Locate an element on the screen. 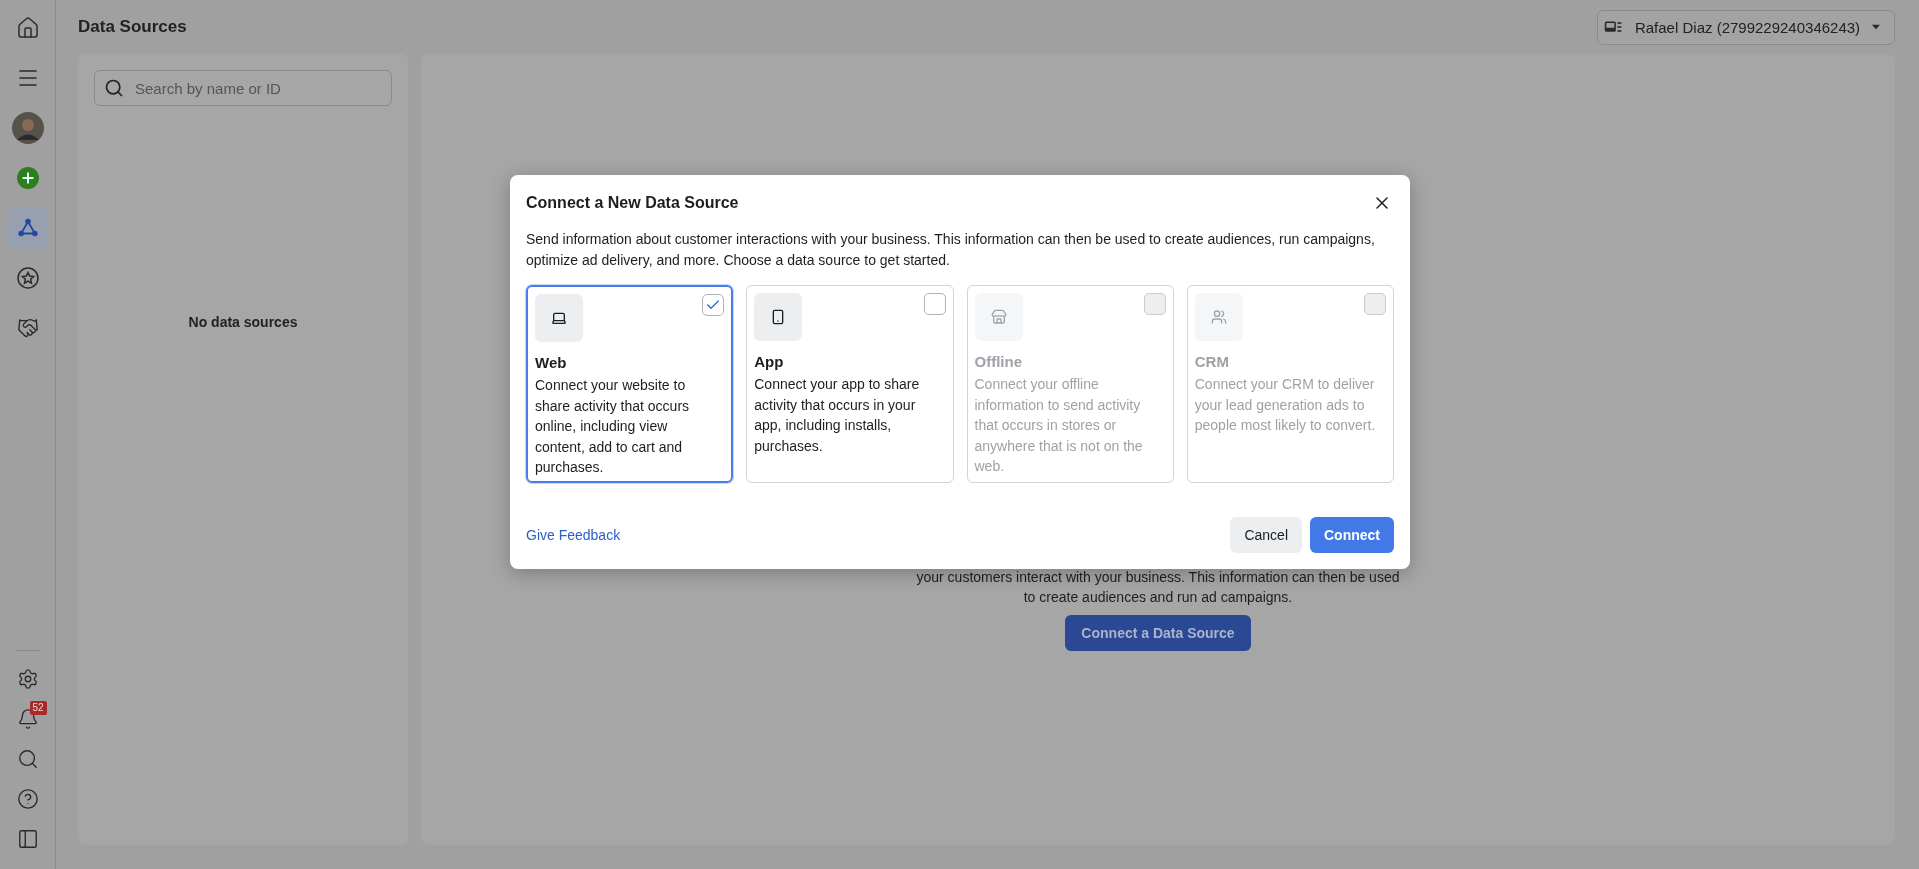 The width and height of the screenshot is (1919, 869). panel-icon is located at coordinates (27, 839).